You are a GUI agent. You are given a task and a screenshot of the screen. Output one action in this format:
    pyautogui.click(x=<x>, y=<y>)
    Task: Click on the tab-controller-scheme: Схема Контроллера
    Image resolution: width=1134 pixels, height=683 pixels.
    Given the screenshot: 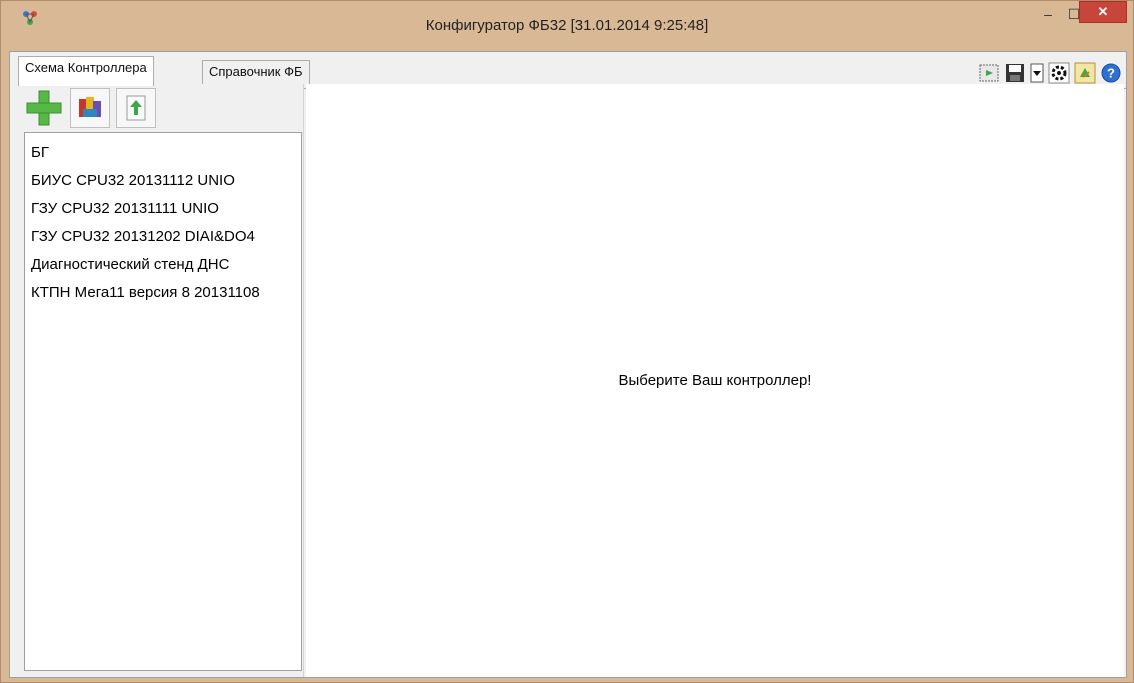 What is the action you would take?
    pyautogui.click(x=86, y=71)
    